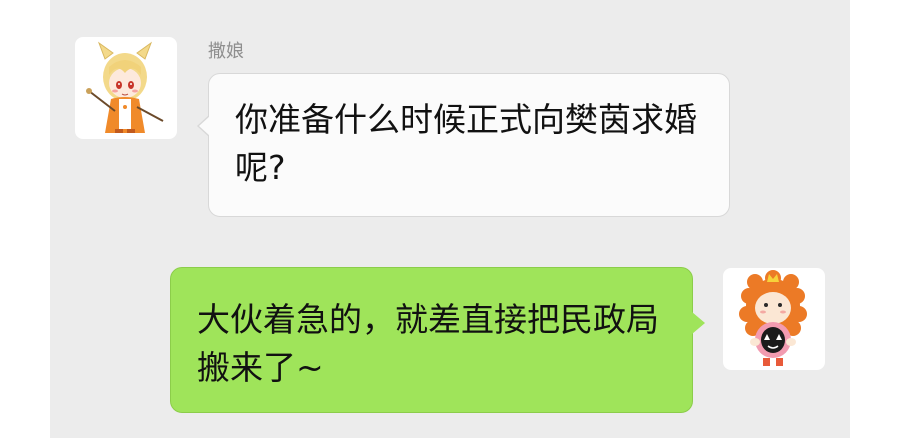 Image resolution: width=900 pixels, height=438 pixels. What do you see at coordinates (428, 343) in the screenshot?
I see `outgoing-message-text: 大伙着急的，就差直接把民政局搬来了~` at bounding box center [428, 343].